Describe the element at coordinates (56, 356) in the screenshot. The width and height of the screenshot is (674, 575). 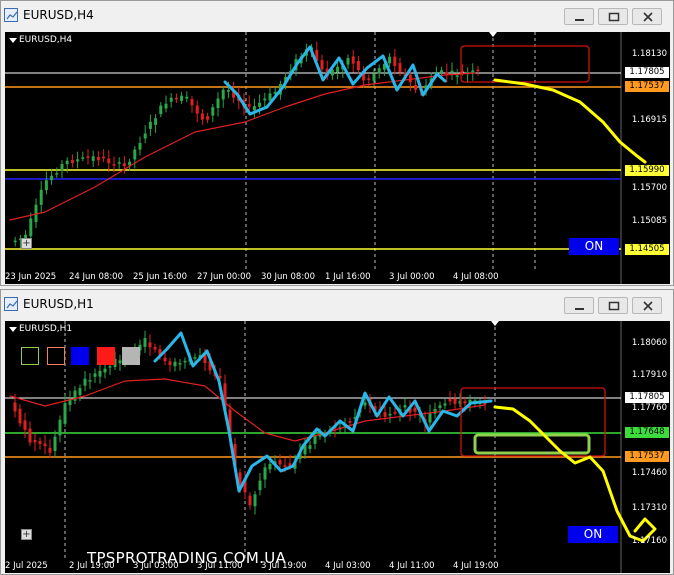
I see `color-swatch-salmon` at that location.